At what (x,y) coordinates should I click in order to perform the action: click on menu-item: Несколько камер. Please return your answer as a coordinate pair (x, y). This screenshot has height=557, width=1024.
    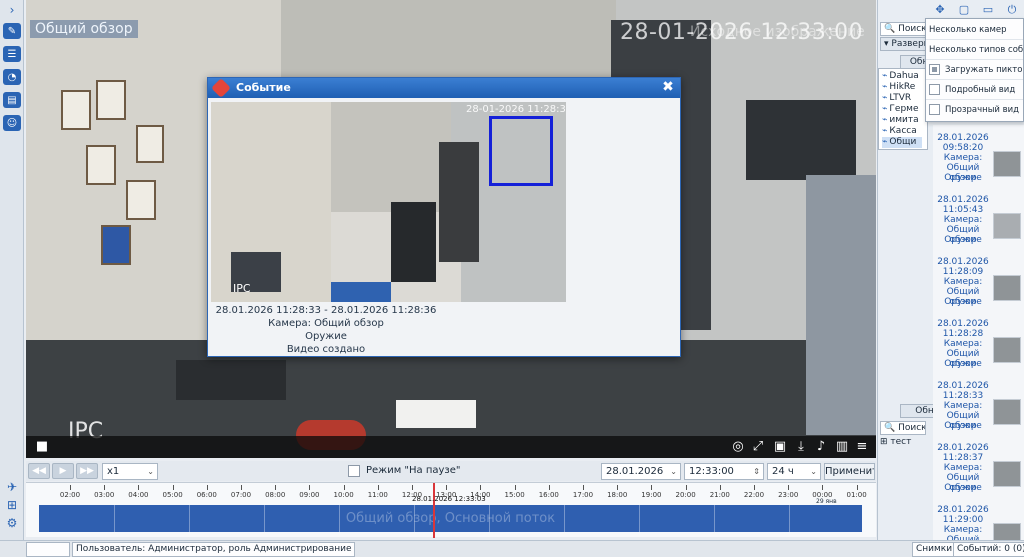
    Looking at the image, I should click on (974, 30).